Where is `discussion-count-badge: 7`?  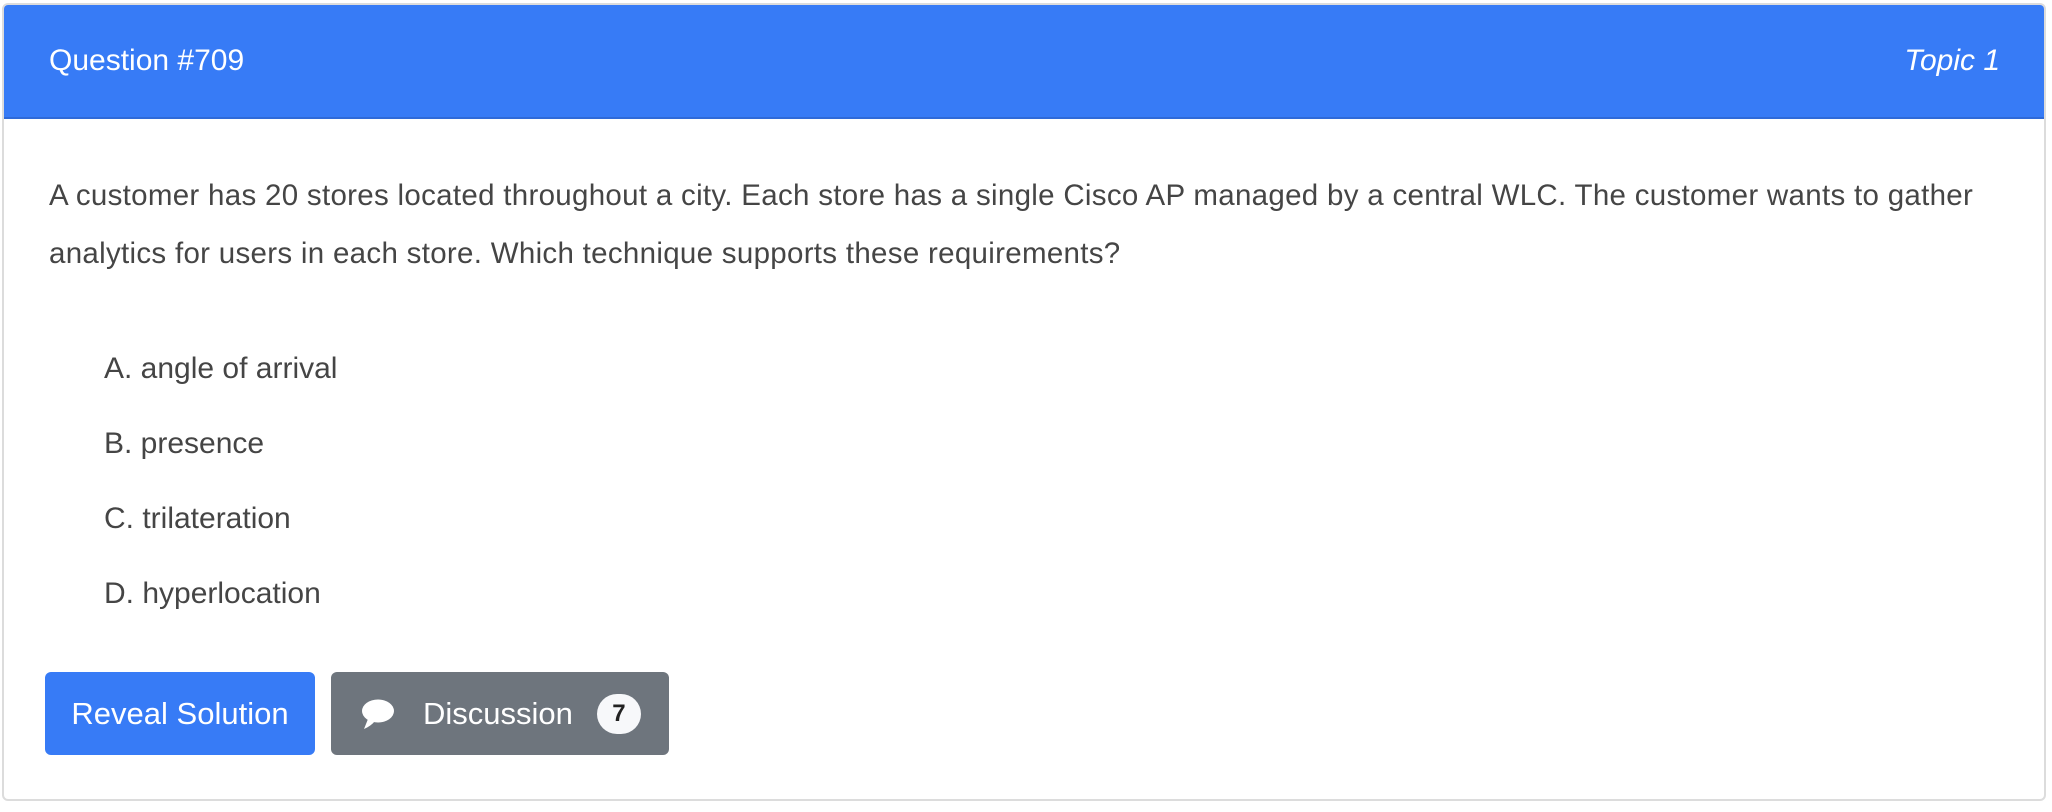 discussion-count-badge: 7 is located at coordinates (618, 713).